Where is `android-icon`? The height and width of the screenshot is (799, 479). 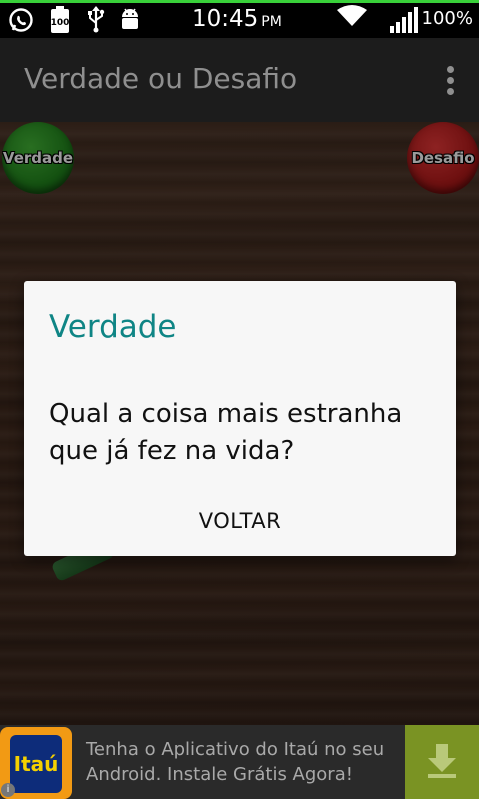 android-icon is located at coordinates (130, 21).